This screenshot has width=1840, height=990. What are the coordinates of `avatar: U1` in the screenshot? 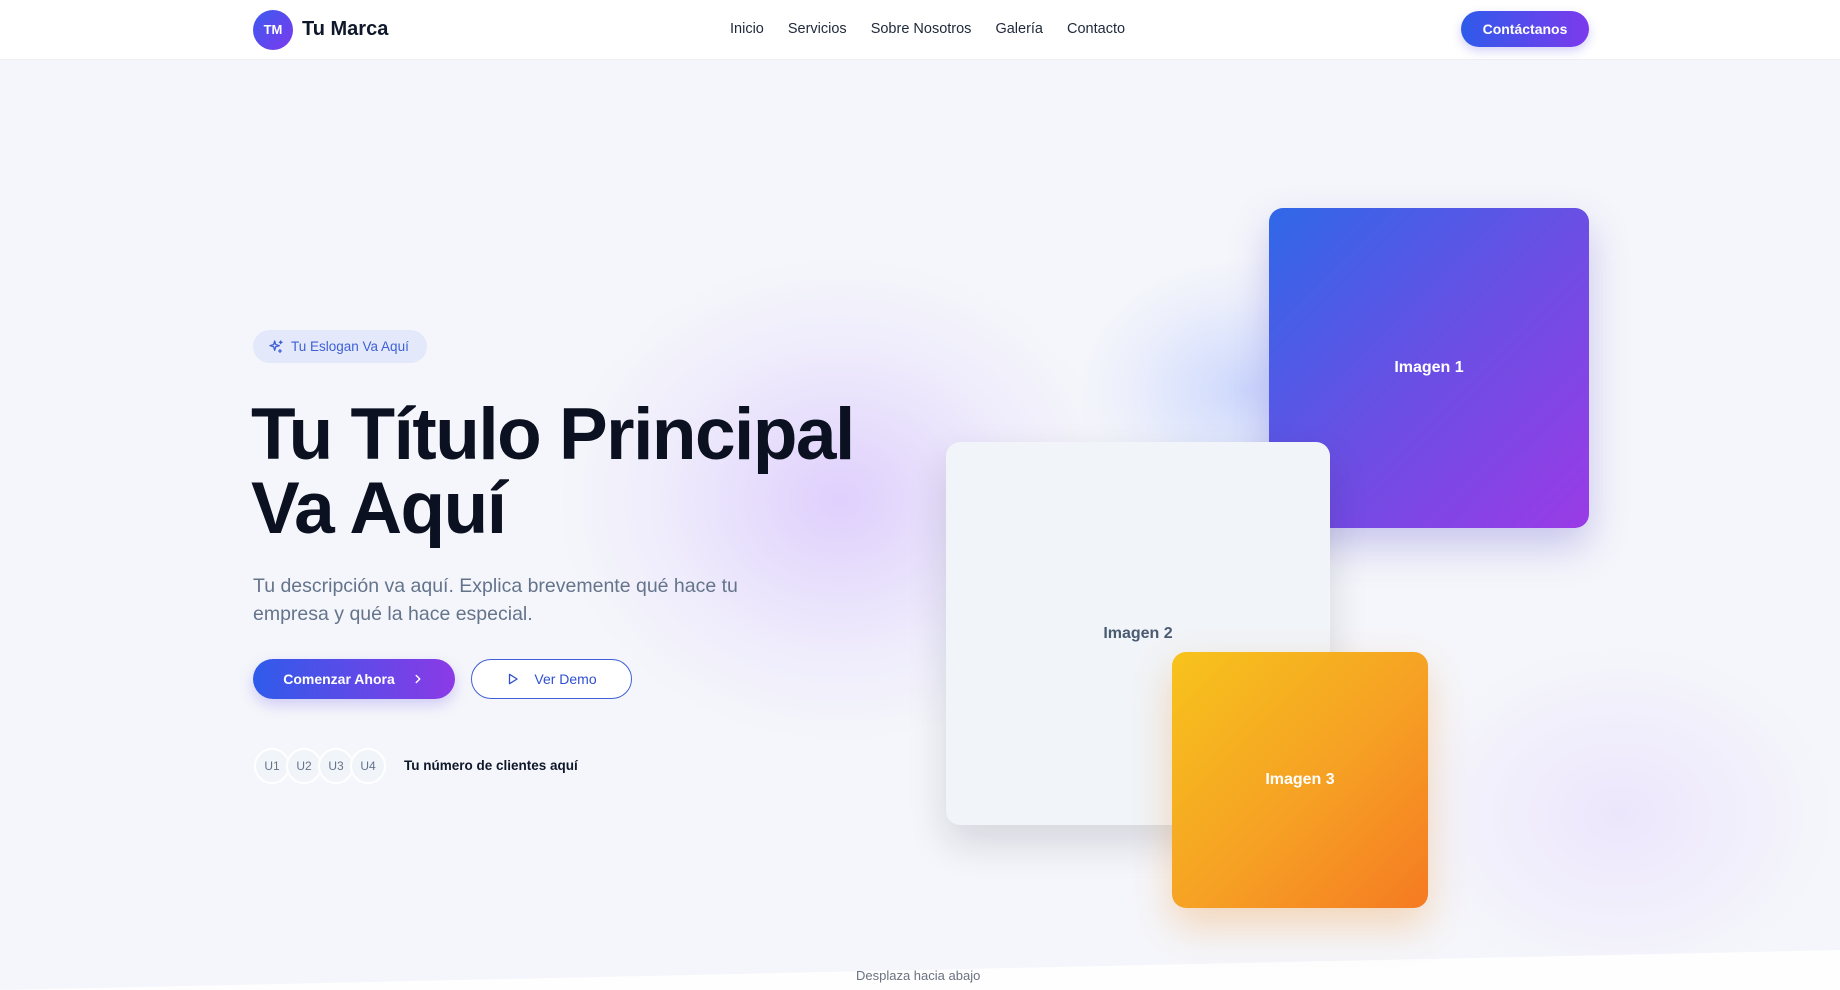 It's located at (272, 766).